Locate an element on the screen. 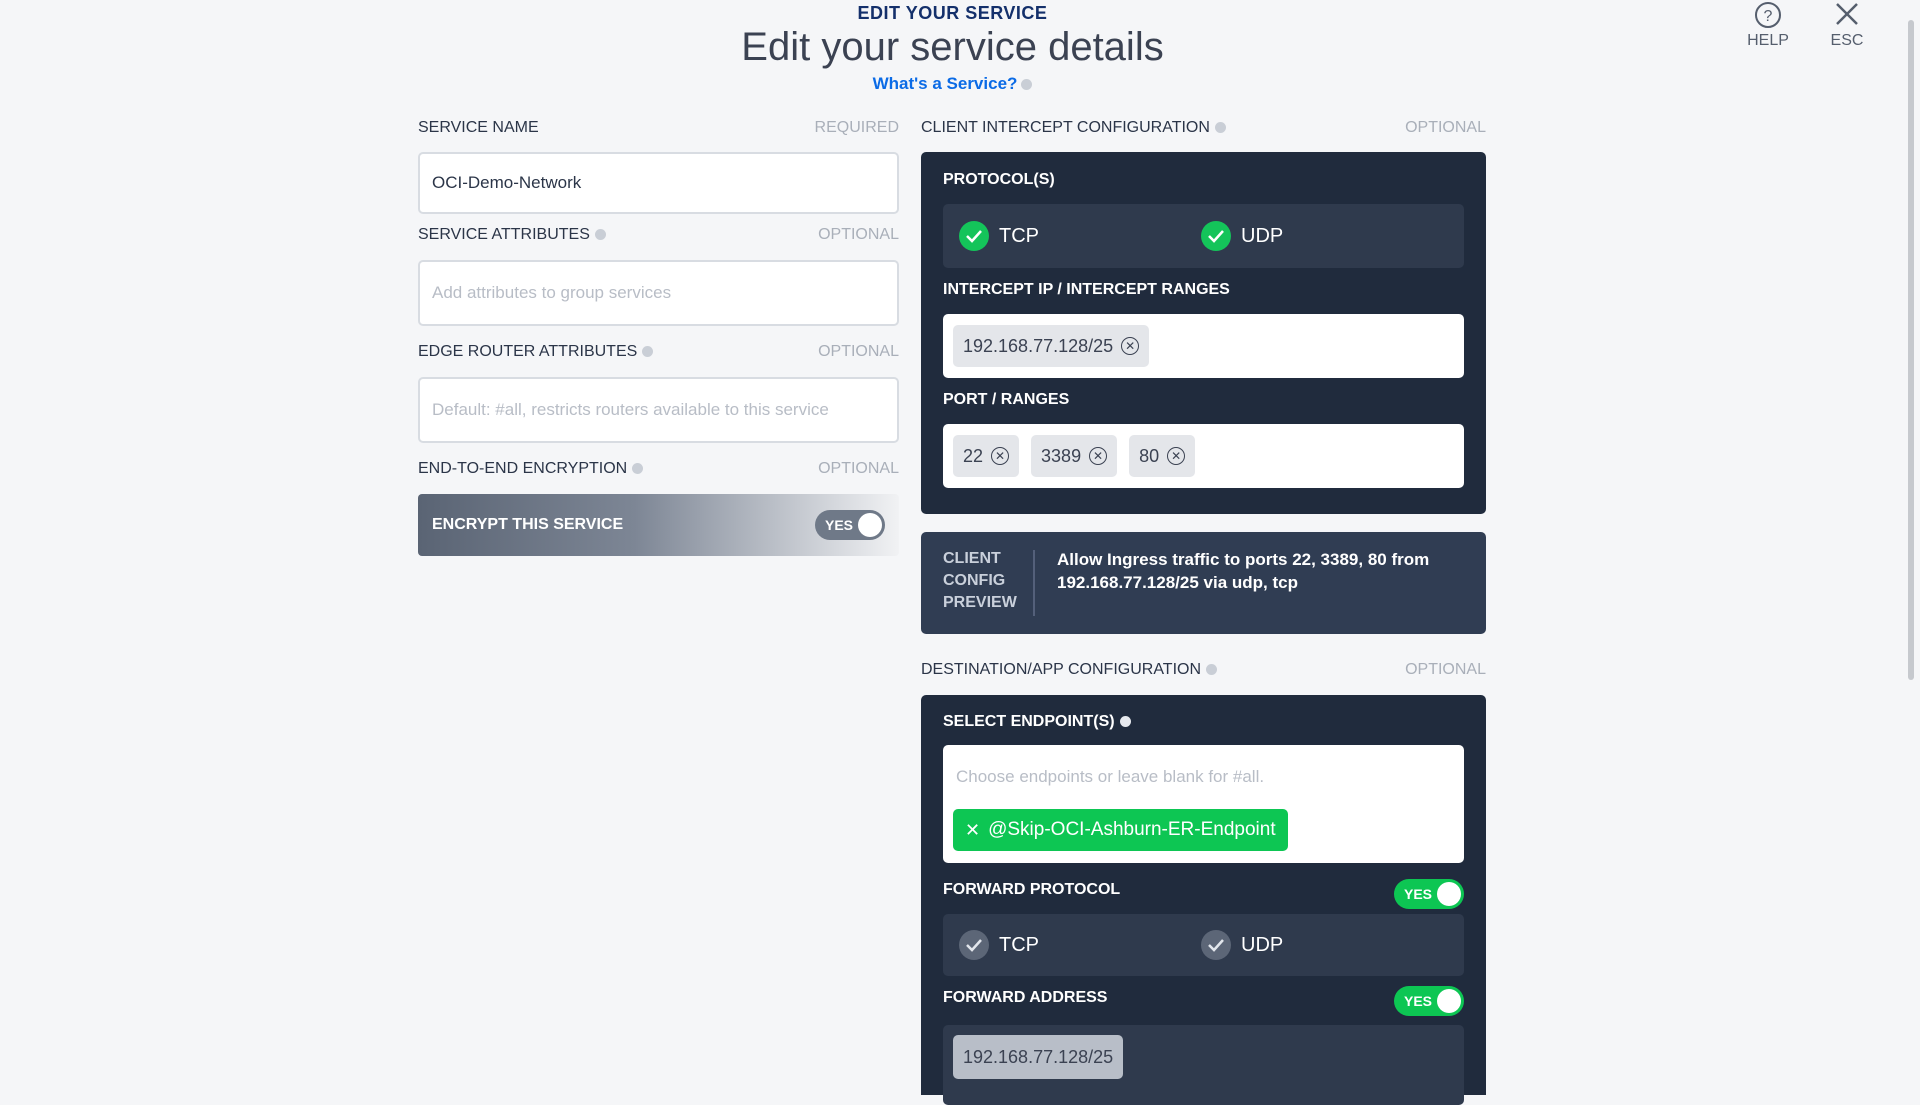 The width and height of the screenshot is (1920, 1105). port-chip: 3389 ✕ is located at coordinates (1074, 456).